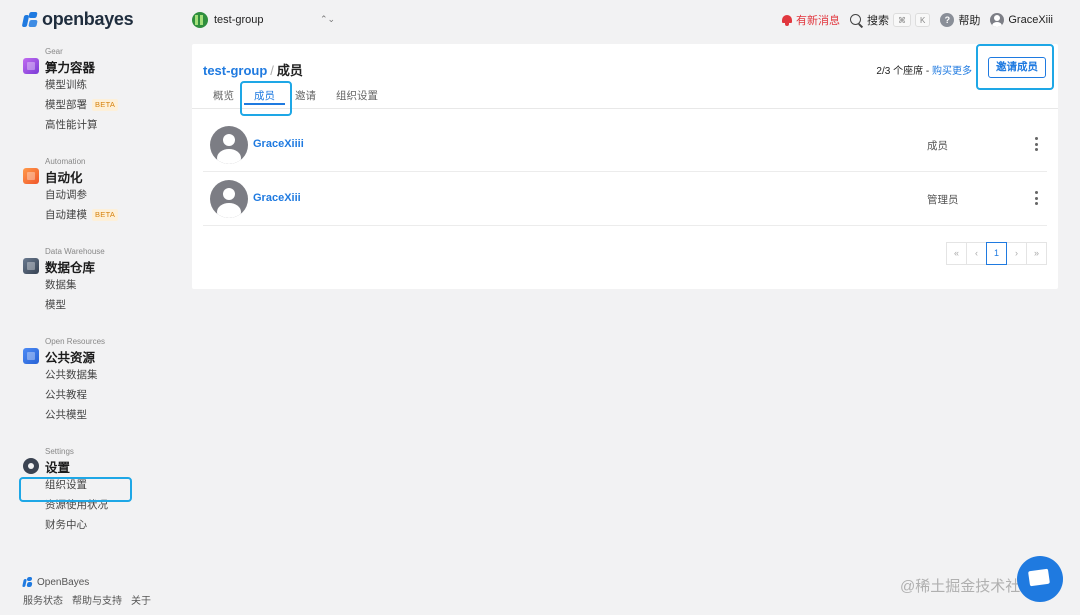  I want to click on seats-info: 2/3 个座席 - 购买更多, so click(924, 69).